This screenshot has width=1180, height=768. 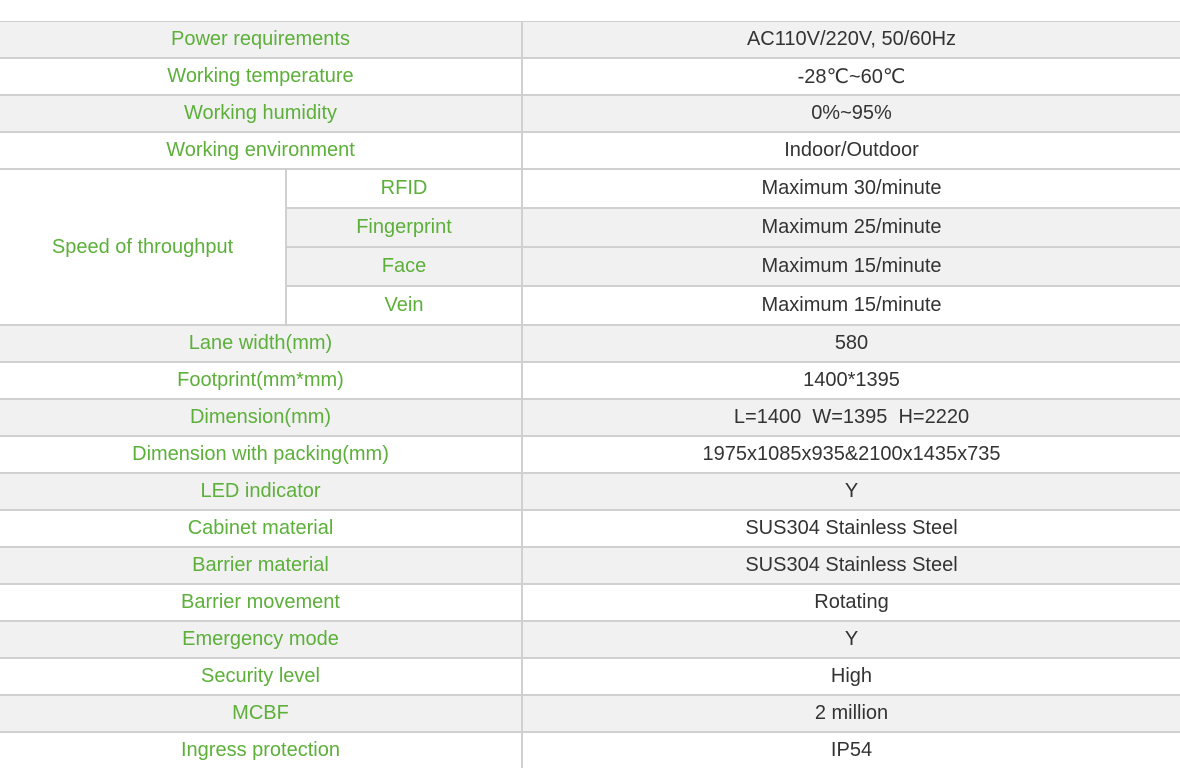 What do you see at coordinates (851, 150) in the screenshot?
I see `spec-value: Indoor/Outdoor` at bounding box center [851, 150].